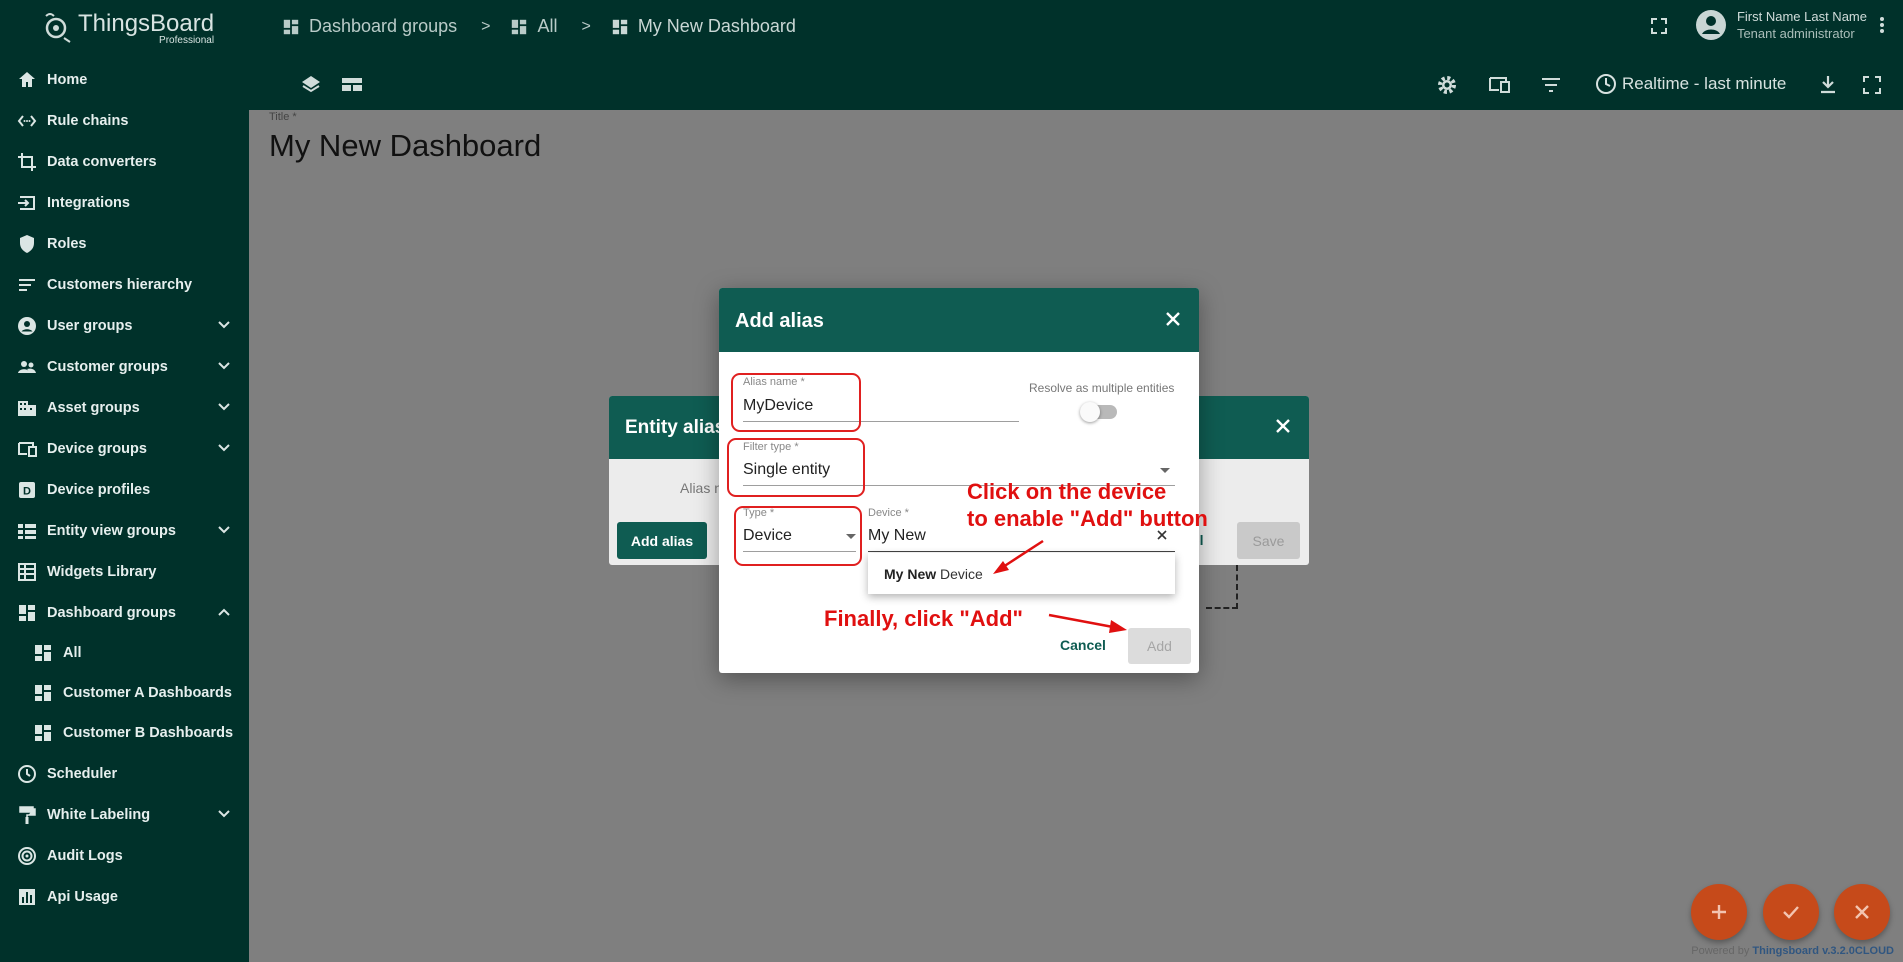 This screenshot has width=1903, height=962. I want to click on toggle-knob, so click(1090, 412).